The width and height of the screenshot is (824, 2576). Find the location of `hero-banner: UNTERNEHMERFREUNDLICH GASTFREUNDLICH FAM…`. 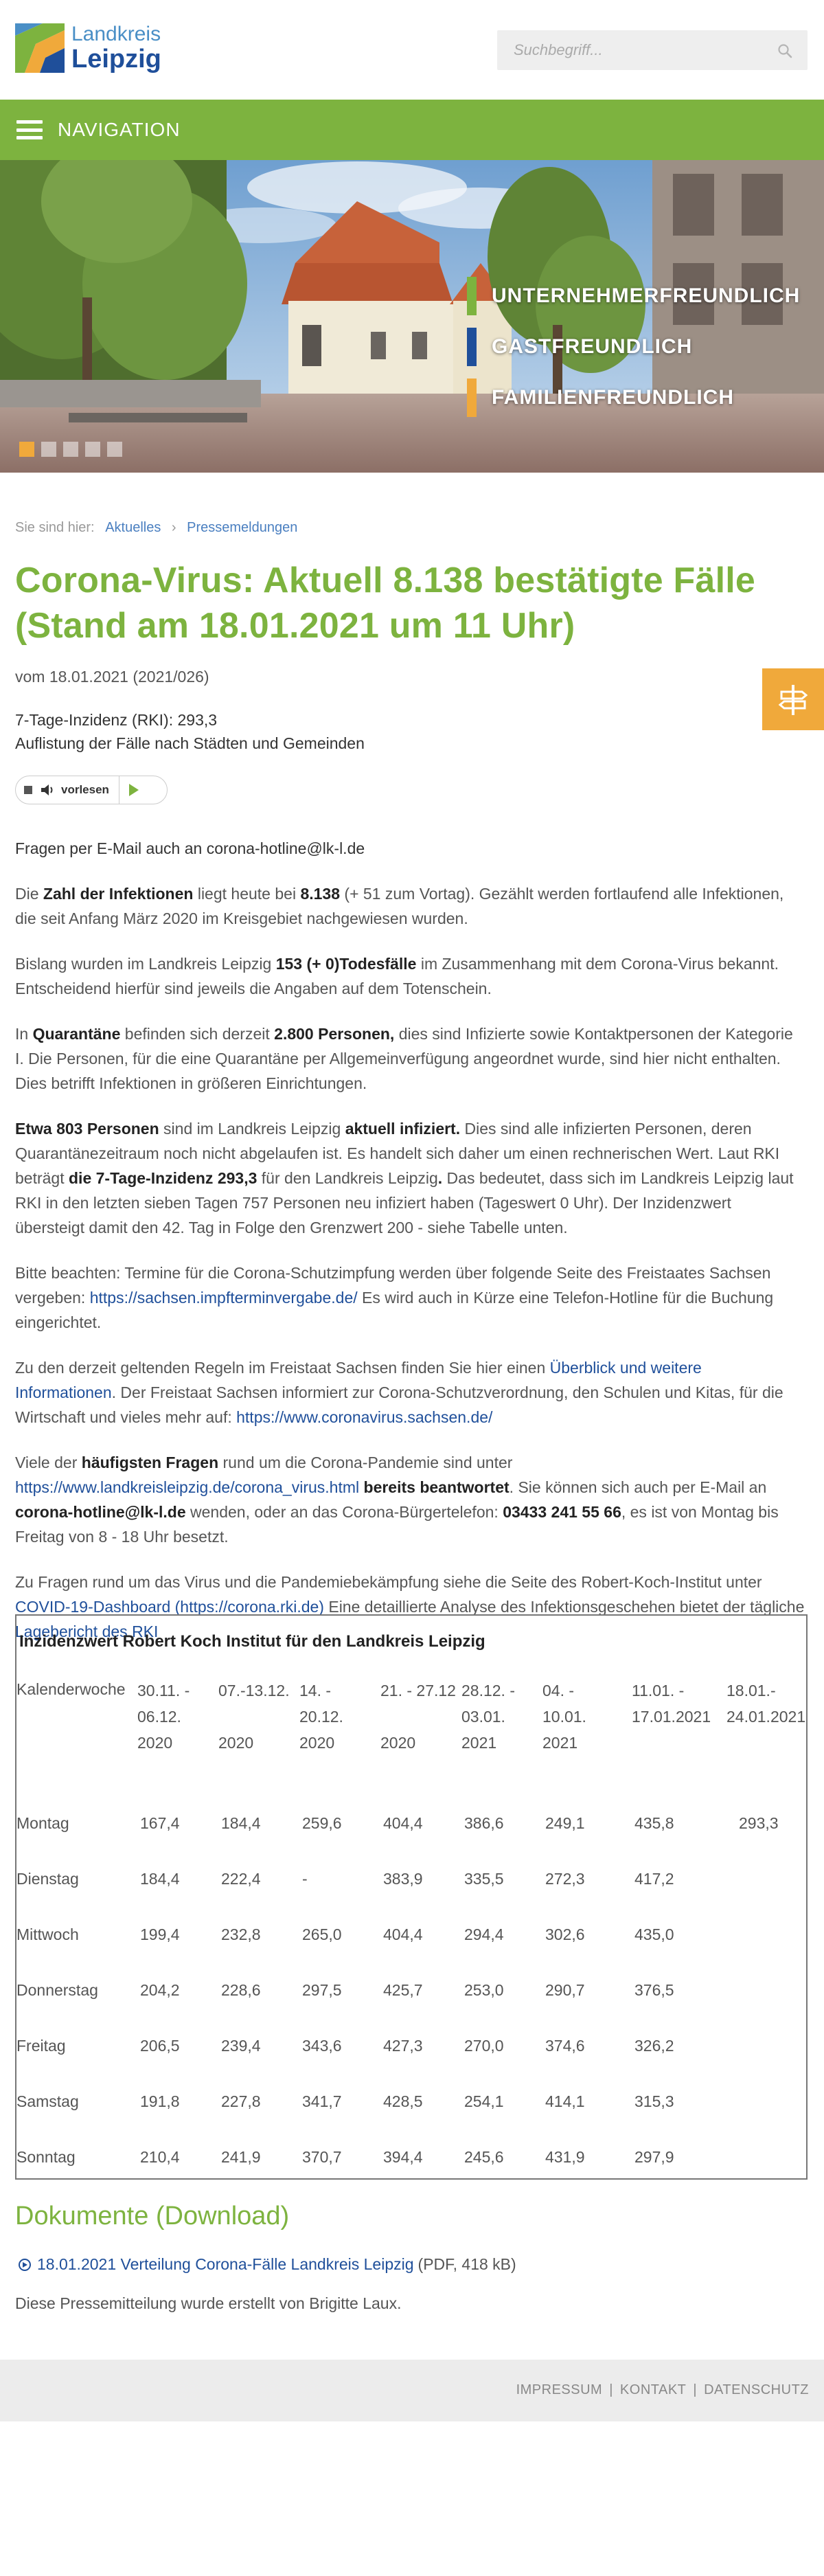

hero-banner: UNTERNEHMERFREUNDLICH GASTFREUNDLICH FAM… is located at coordinates (412, 316).